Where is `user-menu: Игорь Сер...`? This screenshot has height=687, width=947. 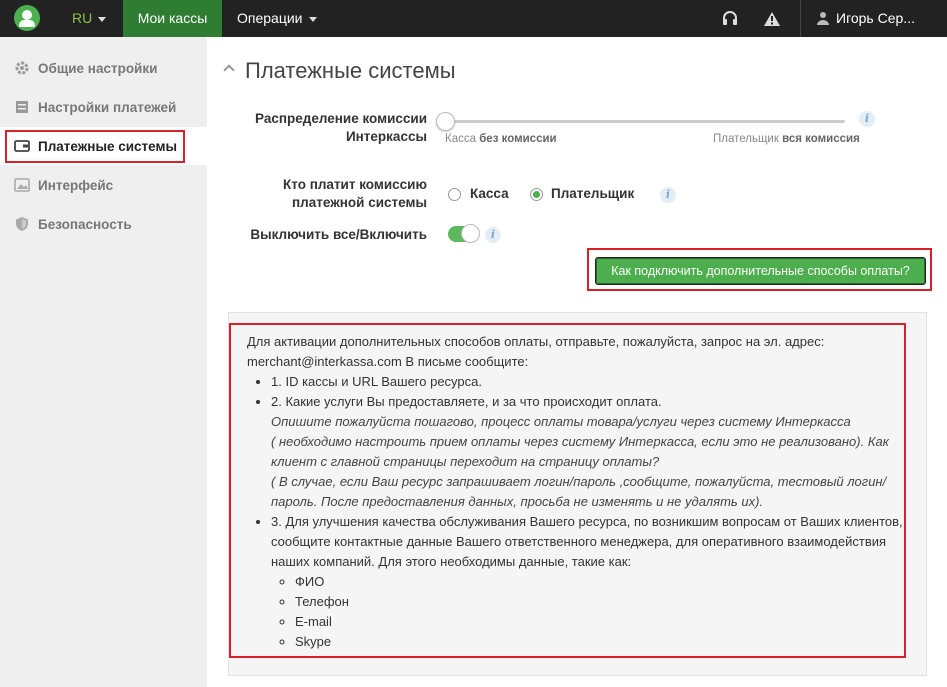 user-menu: Игорь Сер... is located at coordinates (865, 18).